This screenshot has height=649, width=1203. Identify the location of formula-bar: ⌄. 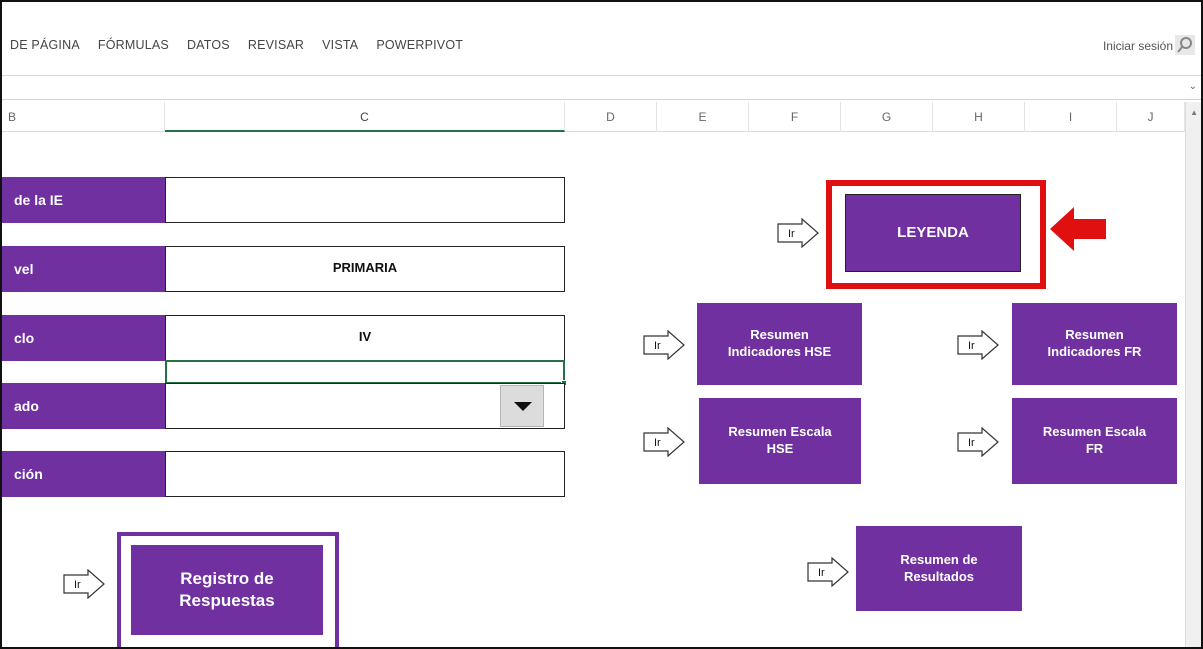
(601, 89).